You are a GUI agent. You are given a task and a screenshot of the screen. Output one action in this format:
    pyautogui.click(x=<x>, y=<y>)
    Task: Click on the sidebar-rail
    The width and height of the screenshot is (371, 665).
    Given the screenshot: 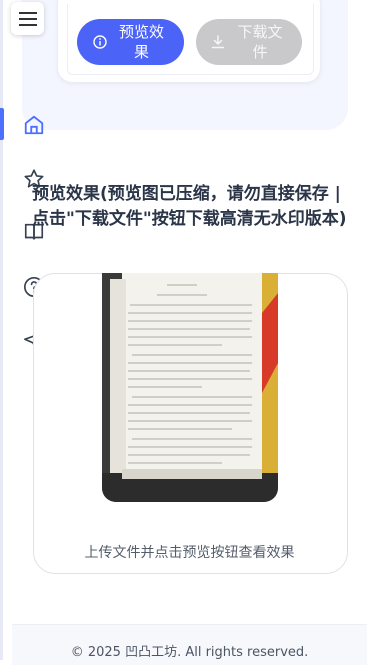 What is the action you would take?
    pyautogui.click(x=1, y=330)
    